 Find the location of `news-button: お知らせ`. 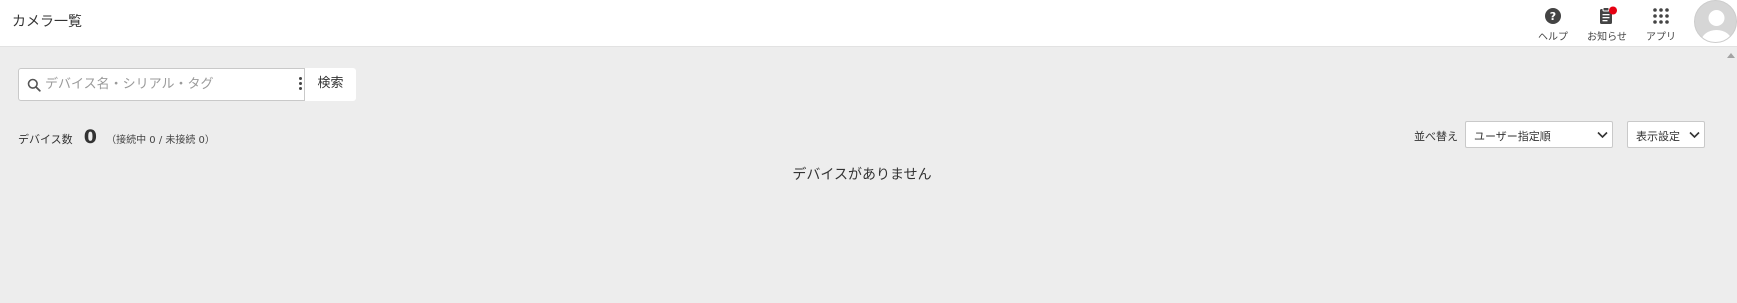

news-button: お知らせ is located at coordinates (1607, 24).